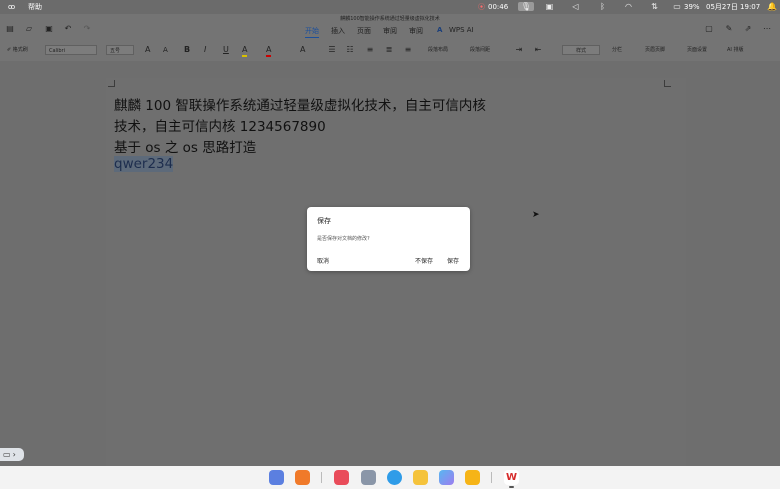 The image size is (780, 489). I want to click on view-toggle-button: ▭ ›, so click(12, 454).